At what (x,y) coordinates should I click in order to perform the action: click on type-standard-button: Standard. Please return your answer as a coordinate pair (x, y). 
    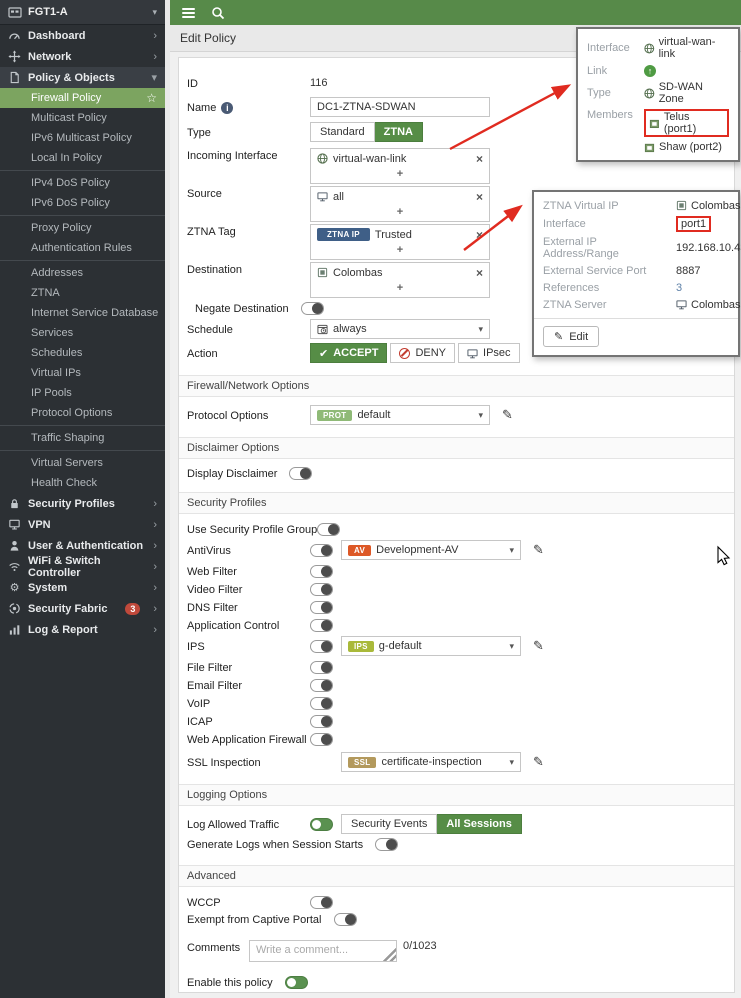
    Looking at the image, I should click on (342, 132).